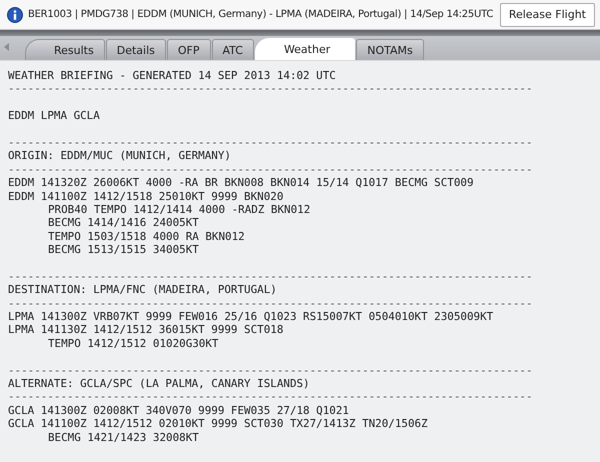 Image resolution: width=600 pixels, height=462 pixels. Describe the element at coordinates (136, 49) in the screenshot. I see `tab: Details` at that location.